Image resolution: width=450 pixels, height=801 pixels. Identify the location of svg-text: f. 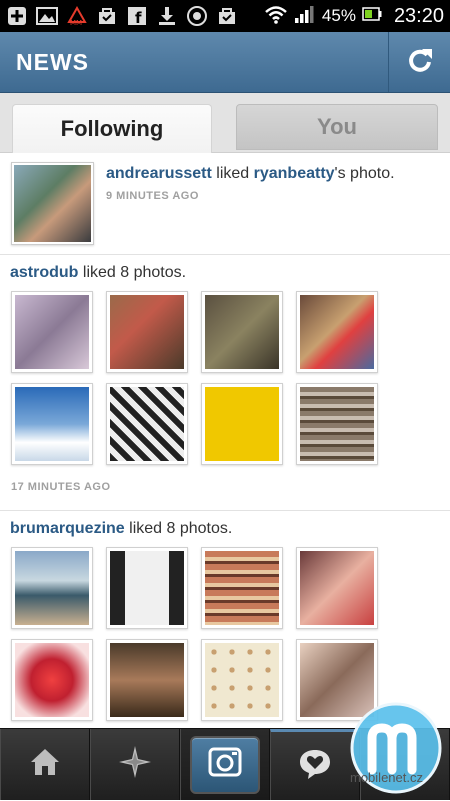
(138, 17).